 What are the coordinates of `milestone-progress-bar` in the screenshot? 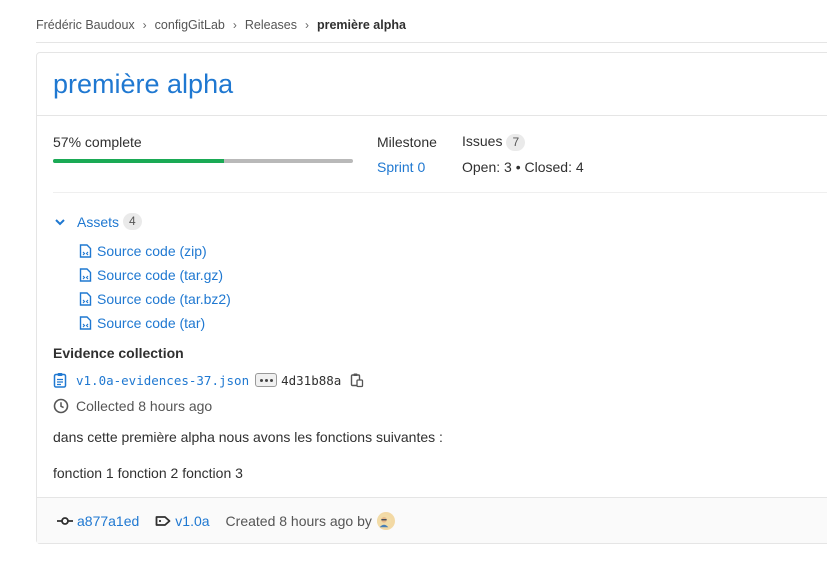 It's located at (203, 161).